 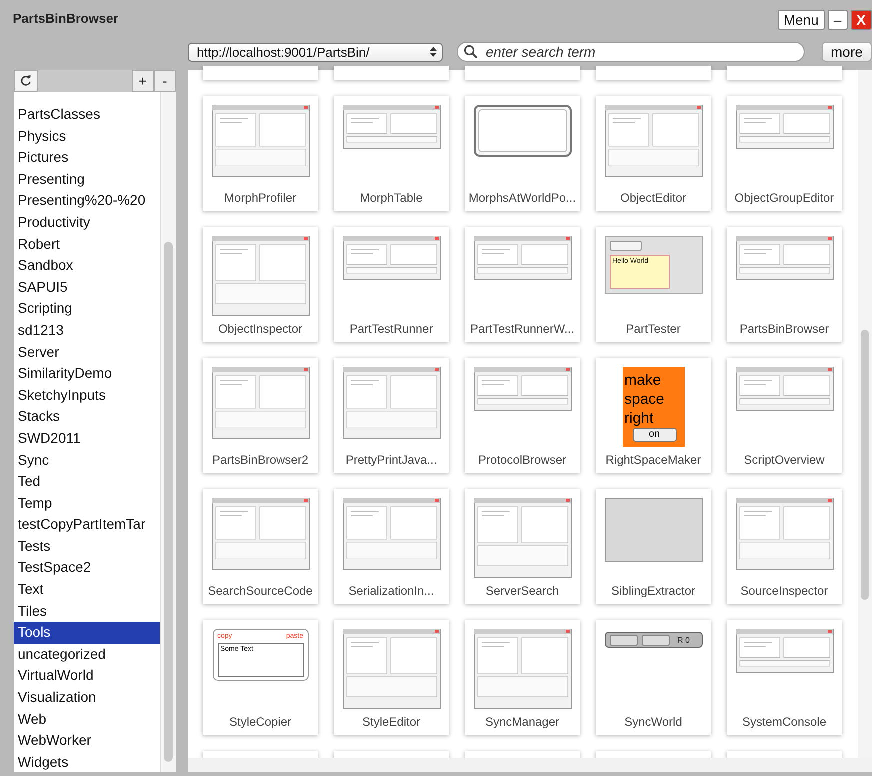 I want to click on category-item: PartsClasses, so click(x=87, y=115).